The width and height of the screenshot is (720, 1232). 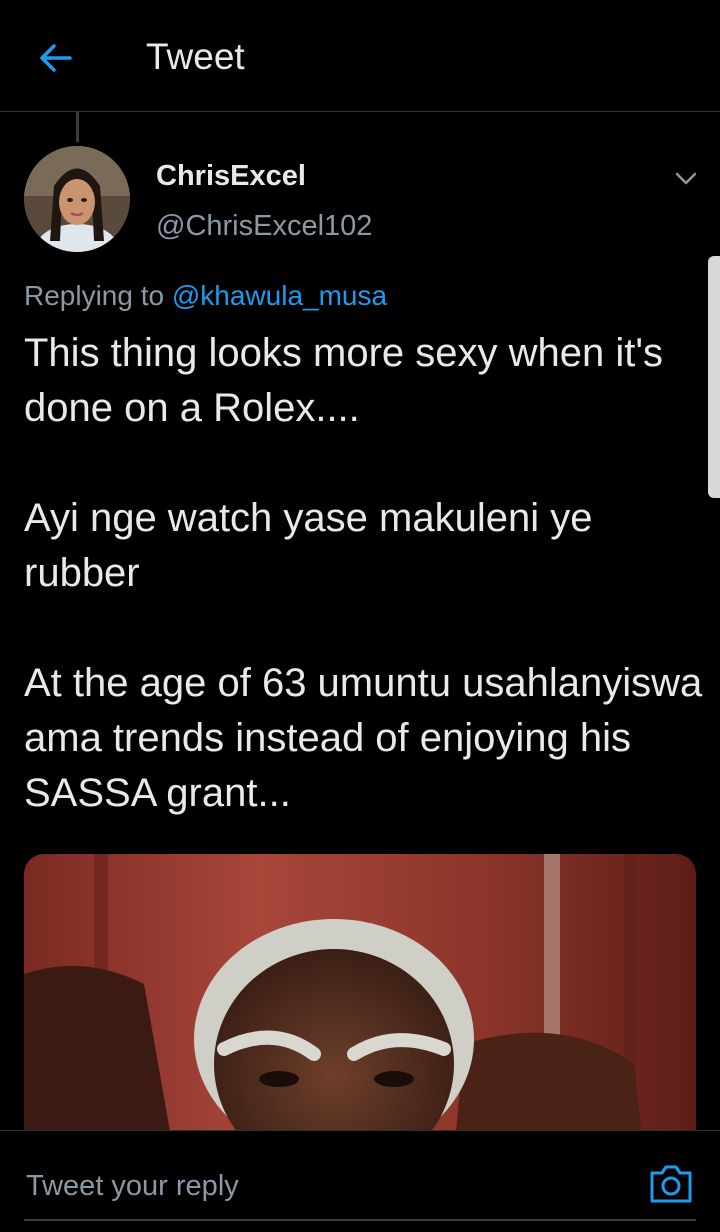 What do you see at coordinates (279, 295) in the screenshot?
I see `replying-to-mention: @khawula_musa` at bounding box center [279, 295].